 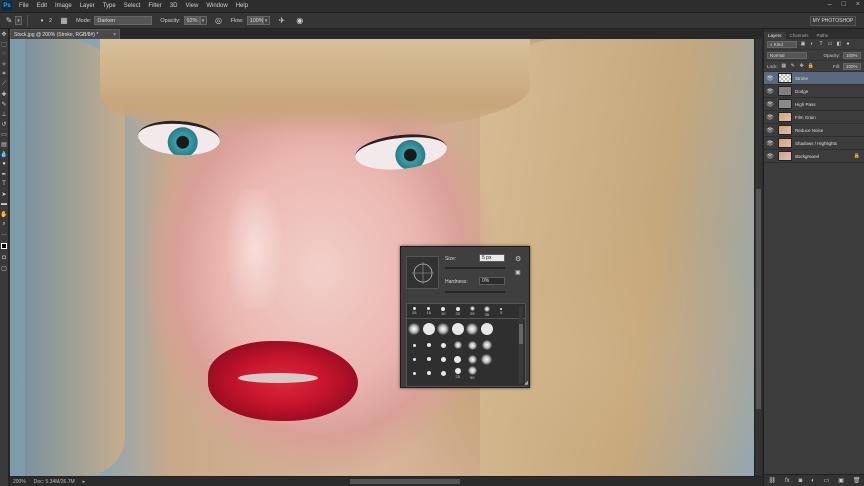 I want to click on tab-channels: Channels, so click(x=799, y=35).